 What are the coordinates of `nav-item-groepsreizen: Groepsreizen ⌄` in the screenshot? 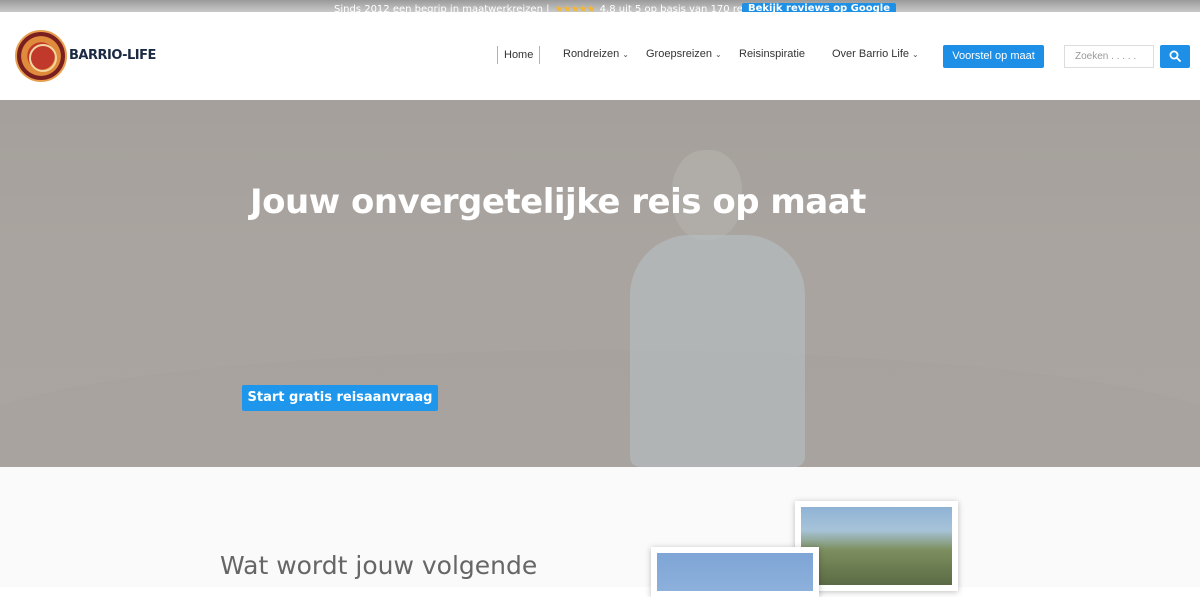 It's located at (684, 54).